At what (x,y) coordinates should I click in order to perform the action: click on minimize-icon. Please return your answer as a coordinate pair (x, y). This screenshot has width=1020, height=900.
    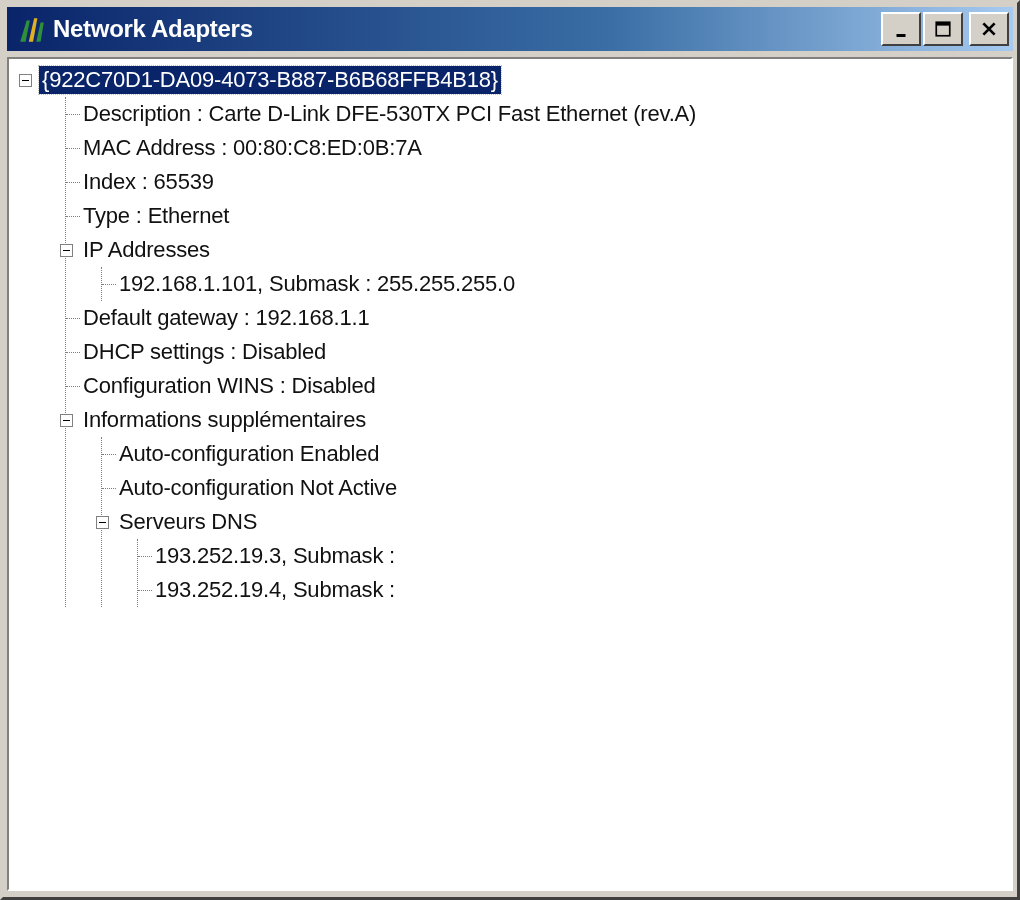
    Looking at the image, I should click on (901, 35).